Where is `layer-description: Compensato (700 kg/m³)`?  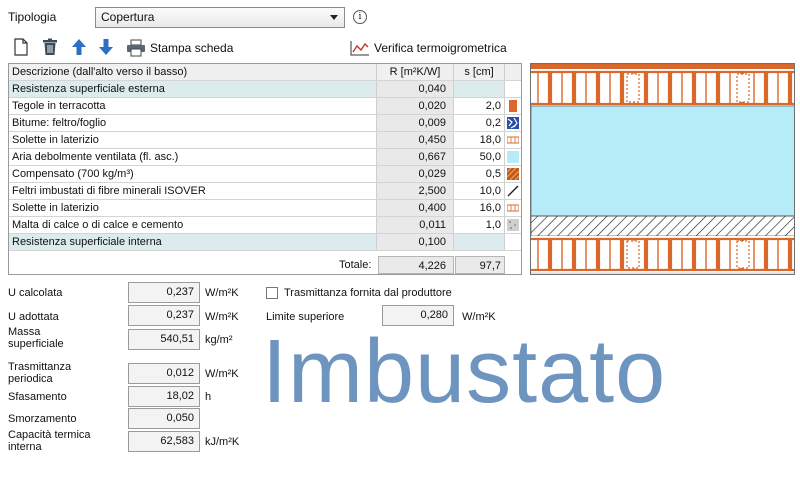
layer-description: Compensato (700 kg/m³) is located at coordinates (193, 174).